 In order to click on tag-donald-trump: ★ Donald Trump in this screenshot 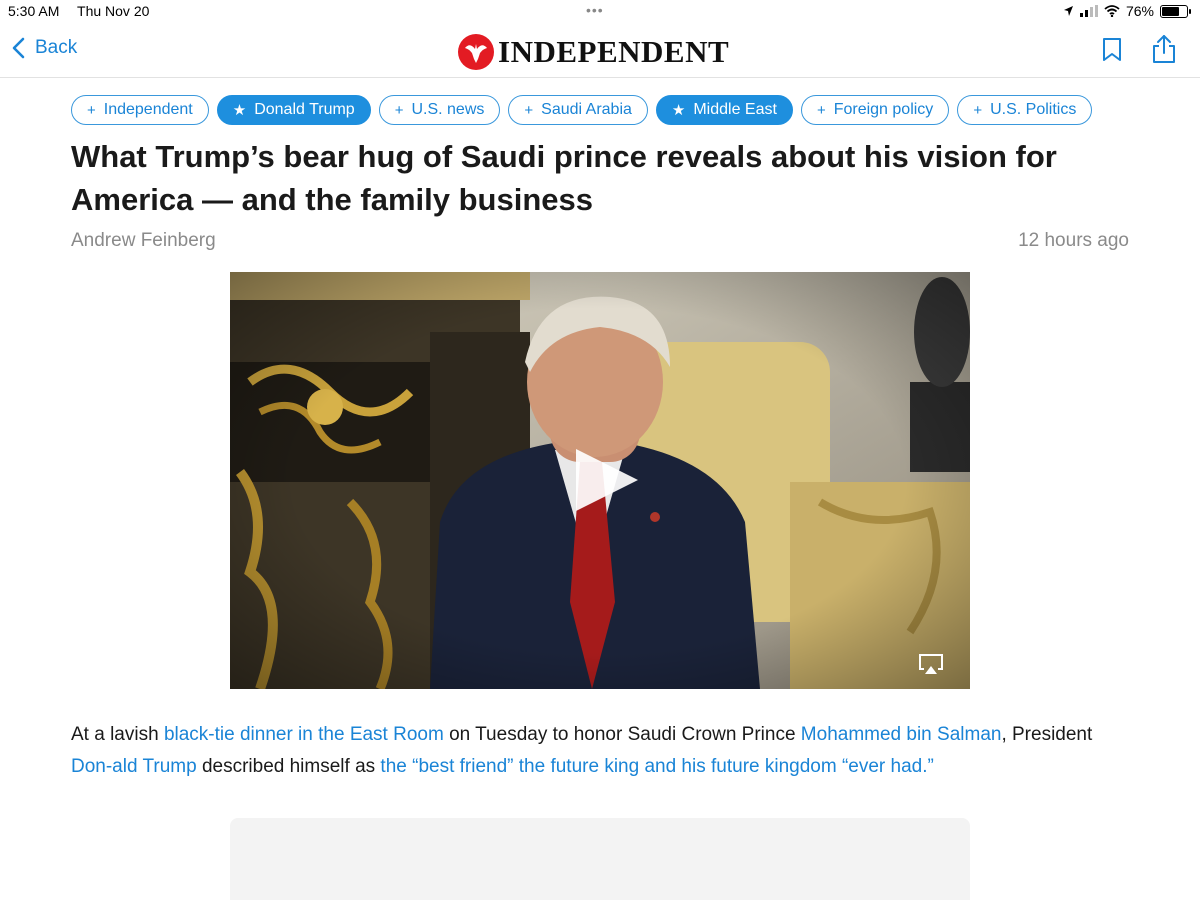, I will do `click(293, 110)`.